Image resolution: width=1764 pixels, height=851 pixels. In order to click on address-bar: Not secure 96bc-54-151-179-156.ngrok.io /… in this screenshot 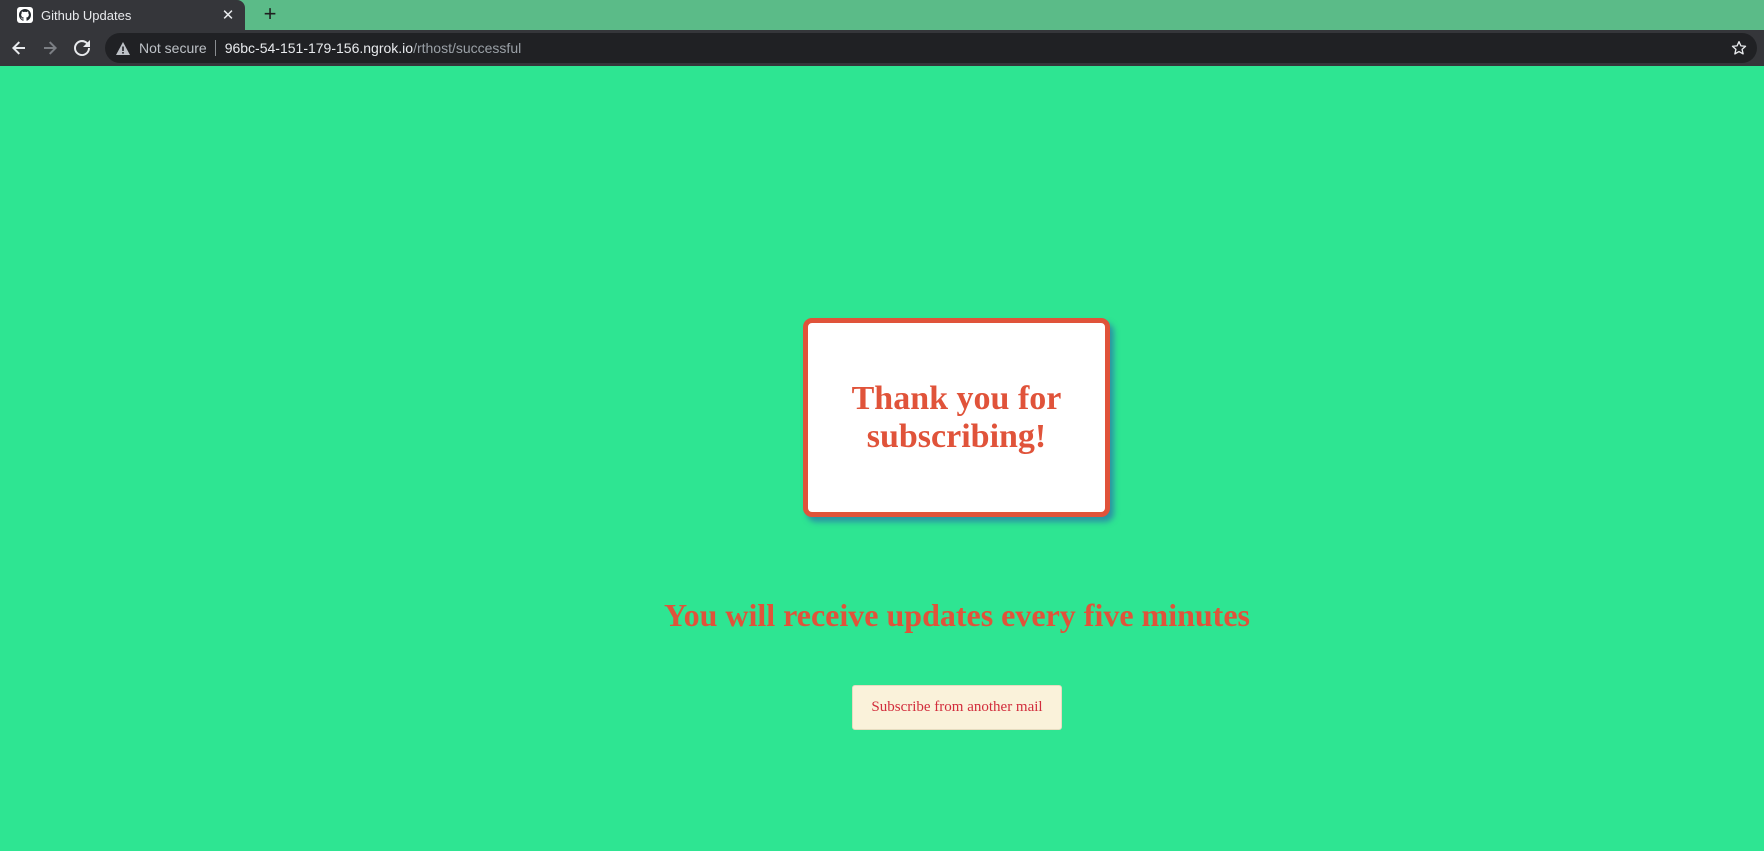, I will do `click(931, 48)`.